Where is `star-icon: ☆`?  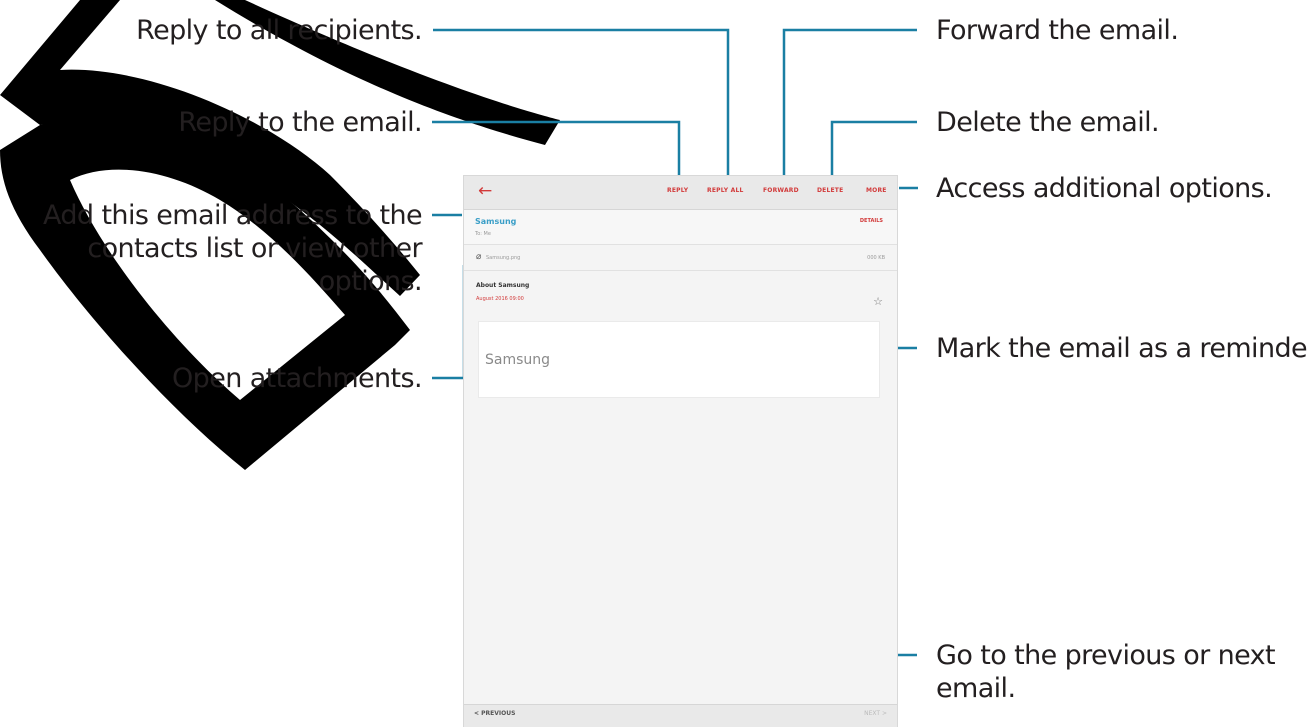 star-icon: ☆ is located at coordinates (878, 301).